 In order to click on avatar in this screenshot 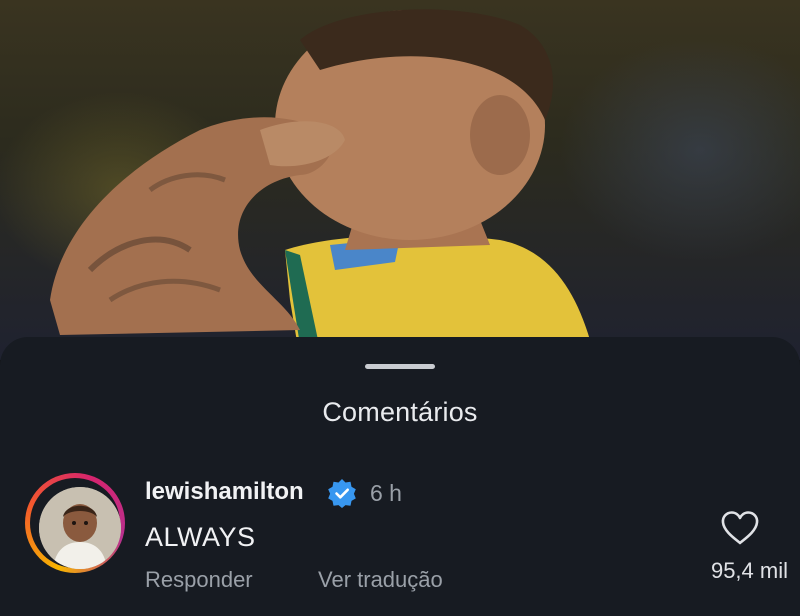, I will do `click(80, 528)`.